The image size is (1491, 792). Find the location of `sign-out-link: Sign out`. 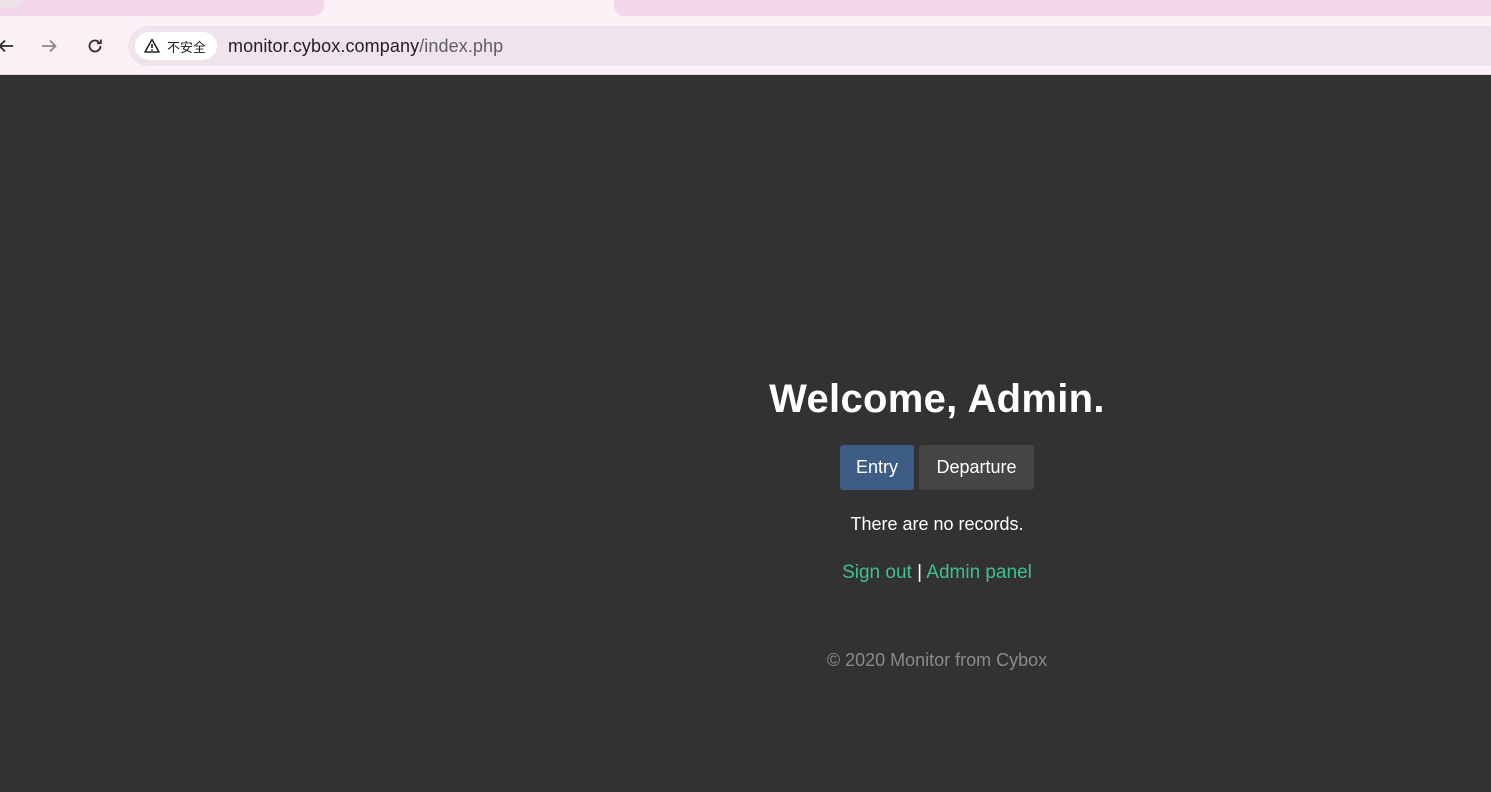

sign-out-link: Sign out is located at coordinates (877, 572).